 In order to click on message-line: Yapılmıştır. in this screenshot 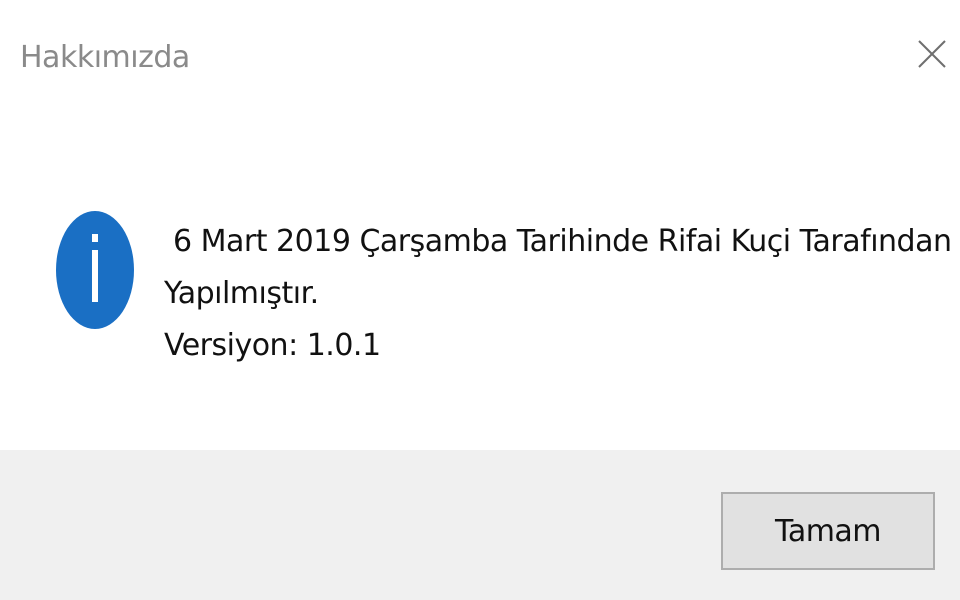, I will do `click(241, 293)`.